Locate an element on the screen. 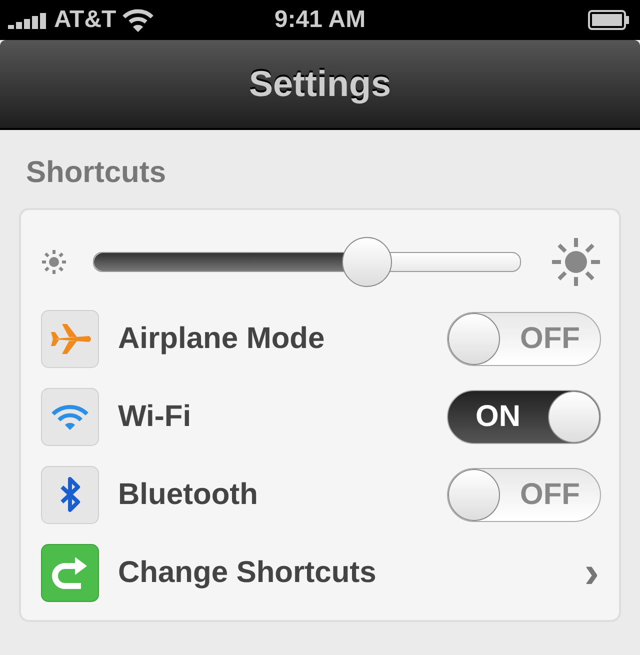 The width and height of the screenshot is (640, 655). carrier-name: AT&T is located at coordinates (85, 20).